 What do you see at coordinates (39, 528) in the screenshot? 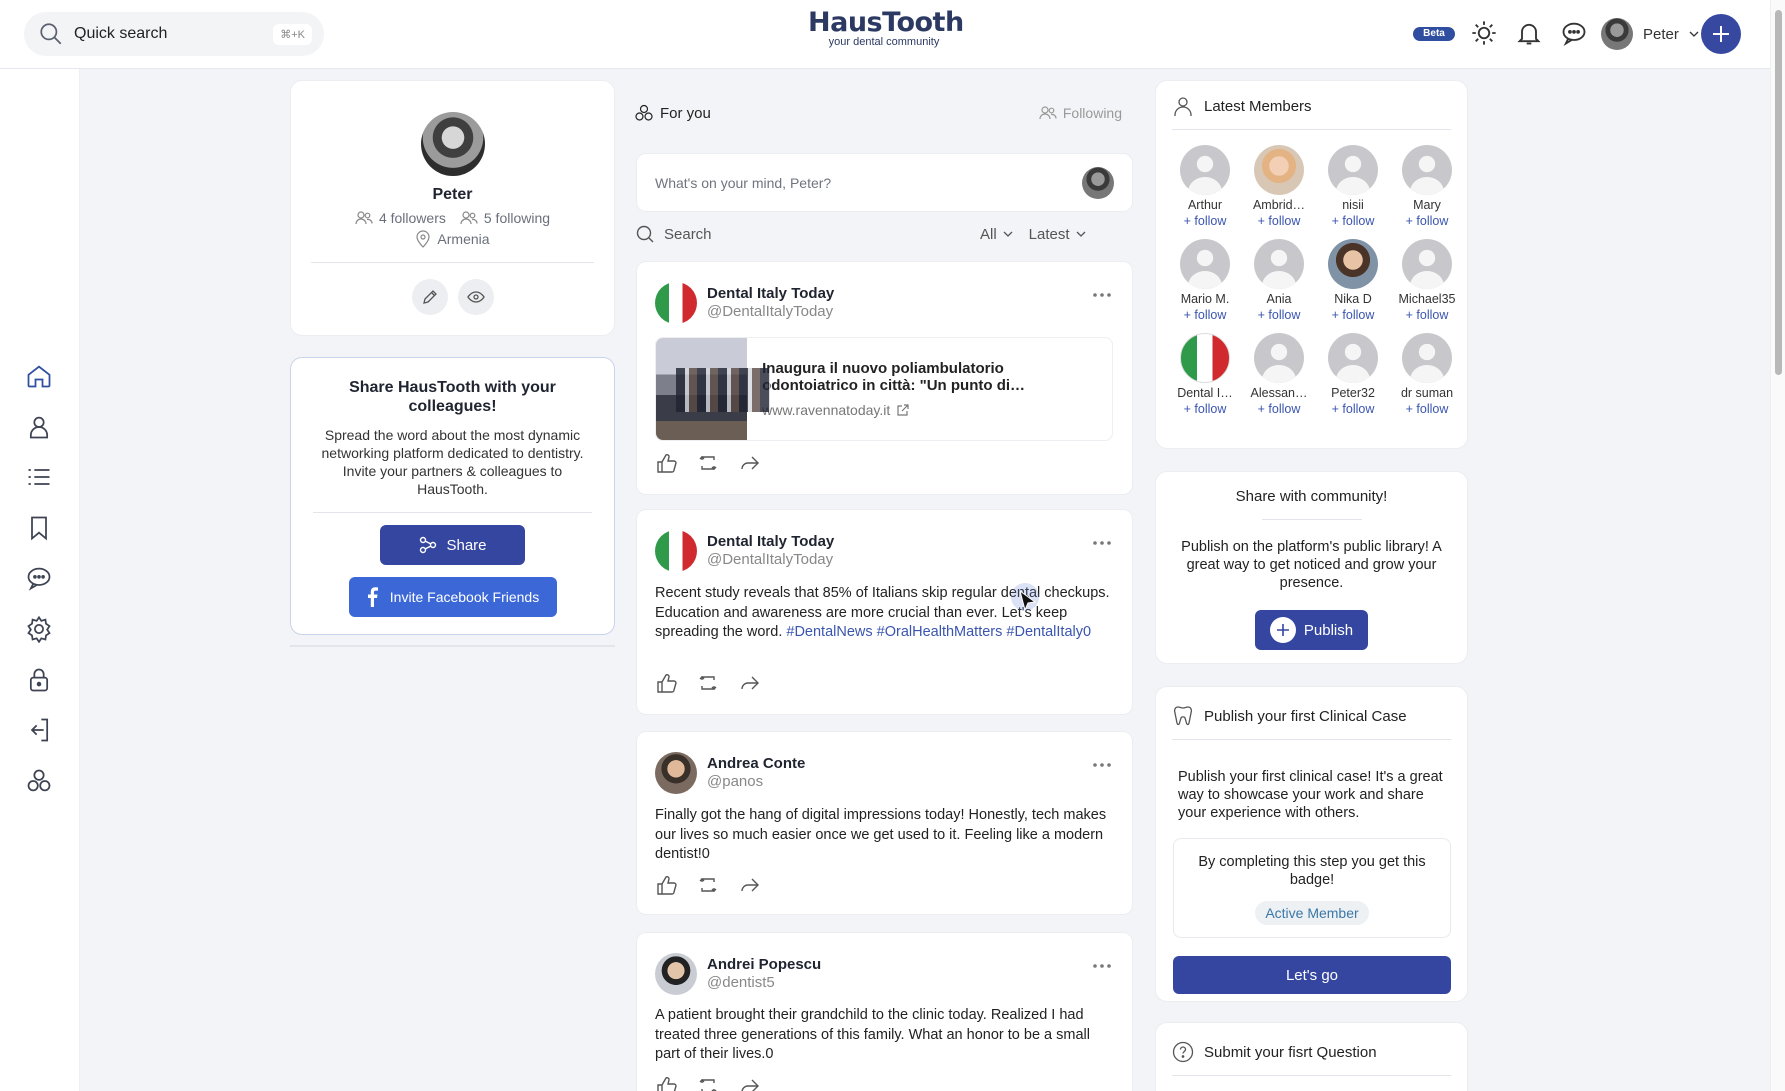
I see `bookmark-icon` at bounding box center [39, 528].